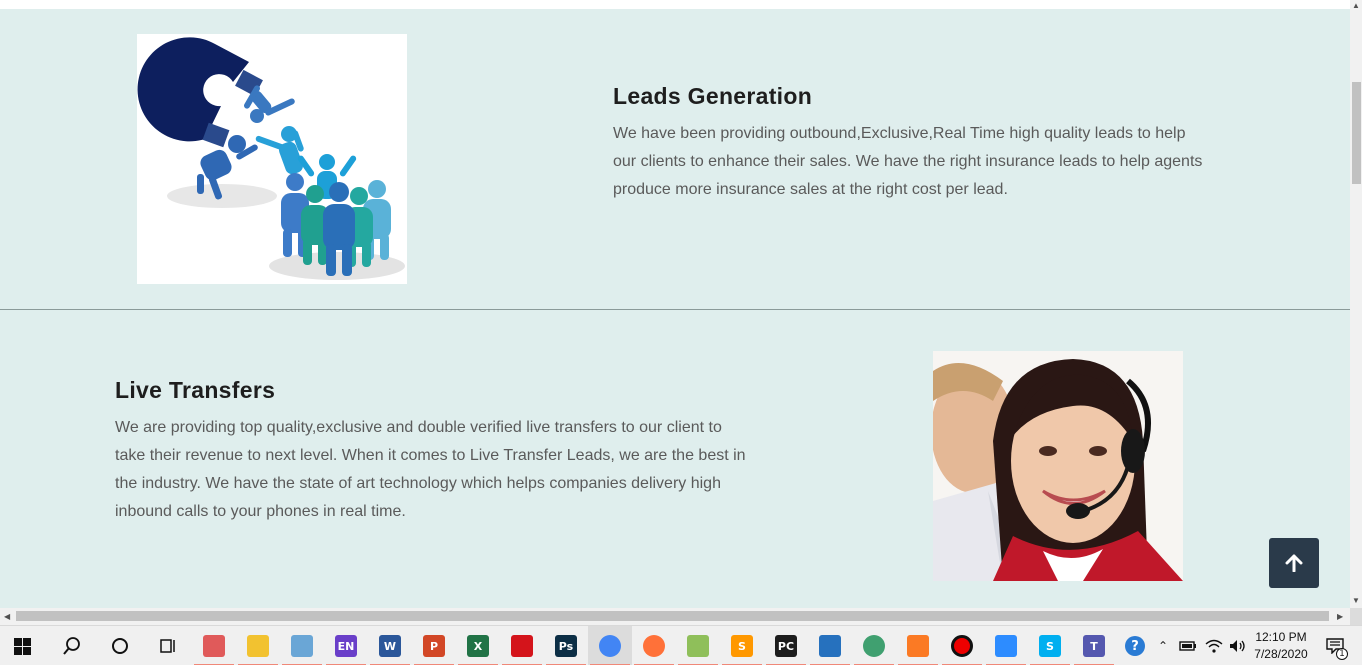  What do you see at coordinates (1342, 654) in the screenshot?
I see `notification-count-badge: 1` at bounding box center [1342, 654].